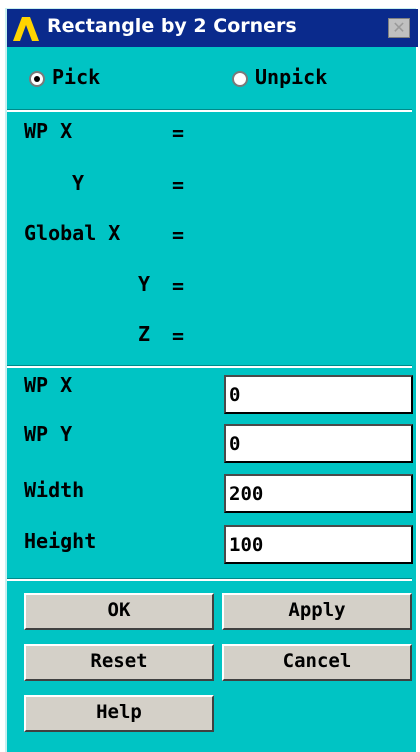 This screenshot has height=752, width=420. I want to click on apply-button: Apply, so click(317, 611).